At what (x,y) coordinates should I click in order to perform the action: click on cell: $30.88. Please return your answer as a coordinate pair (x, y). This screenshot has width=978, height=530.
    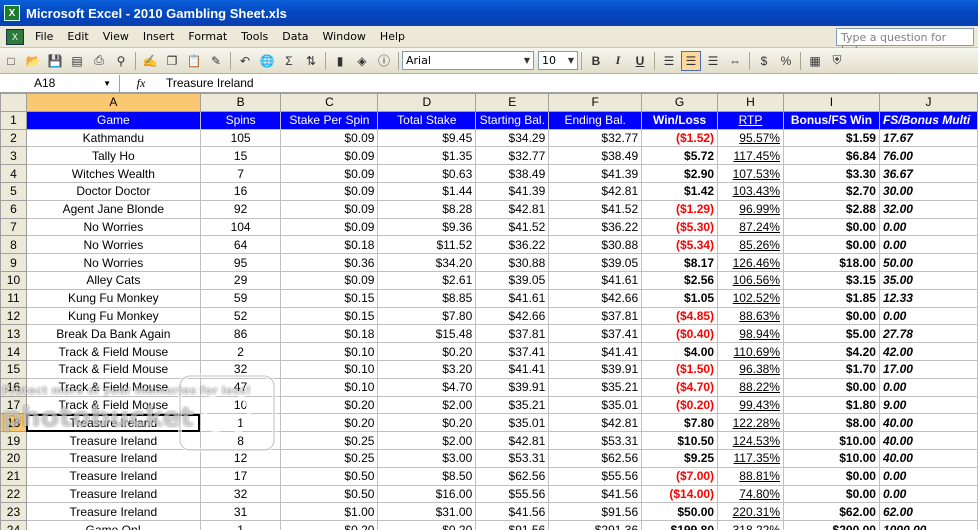
    Looking at the image, I should click on (512, 262).